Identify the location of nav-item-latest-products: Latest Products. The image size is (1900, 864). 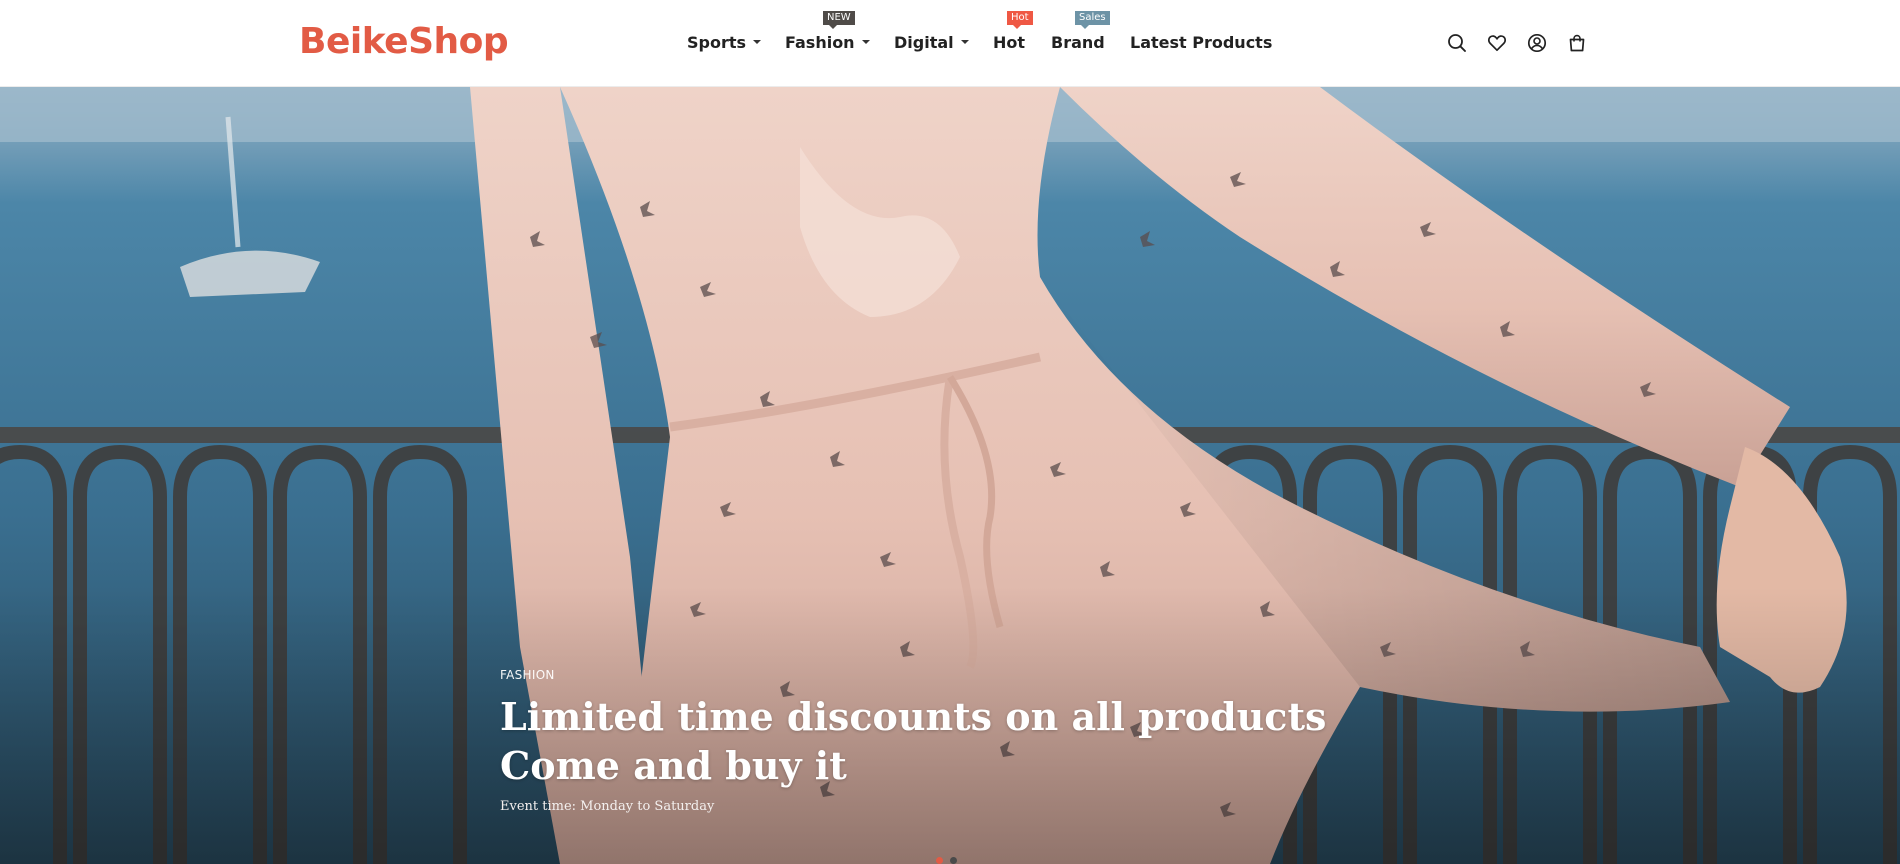
(1201, 43).